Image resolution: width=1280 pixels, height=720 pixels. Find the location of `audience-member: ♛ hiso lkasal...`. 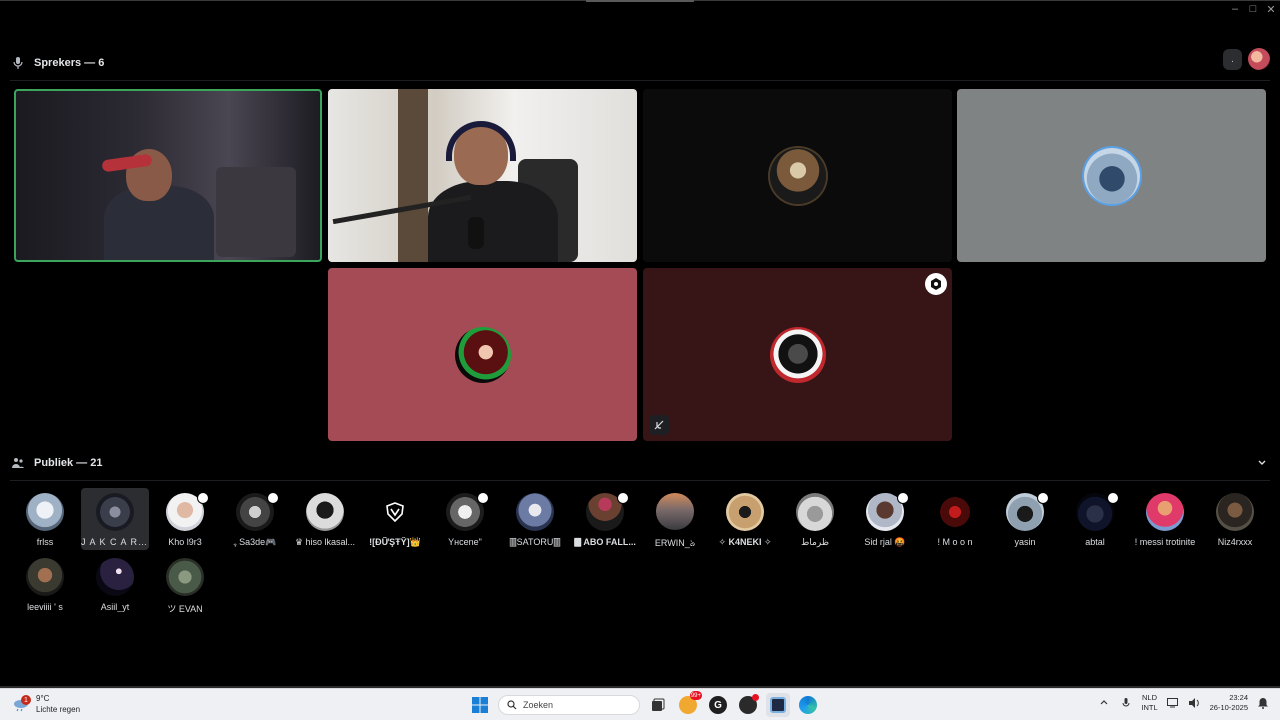

audience-member: ♛ hiso lkasal... is located at coordinates (325, 519).